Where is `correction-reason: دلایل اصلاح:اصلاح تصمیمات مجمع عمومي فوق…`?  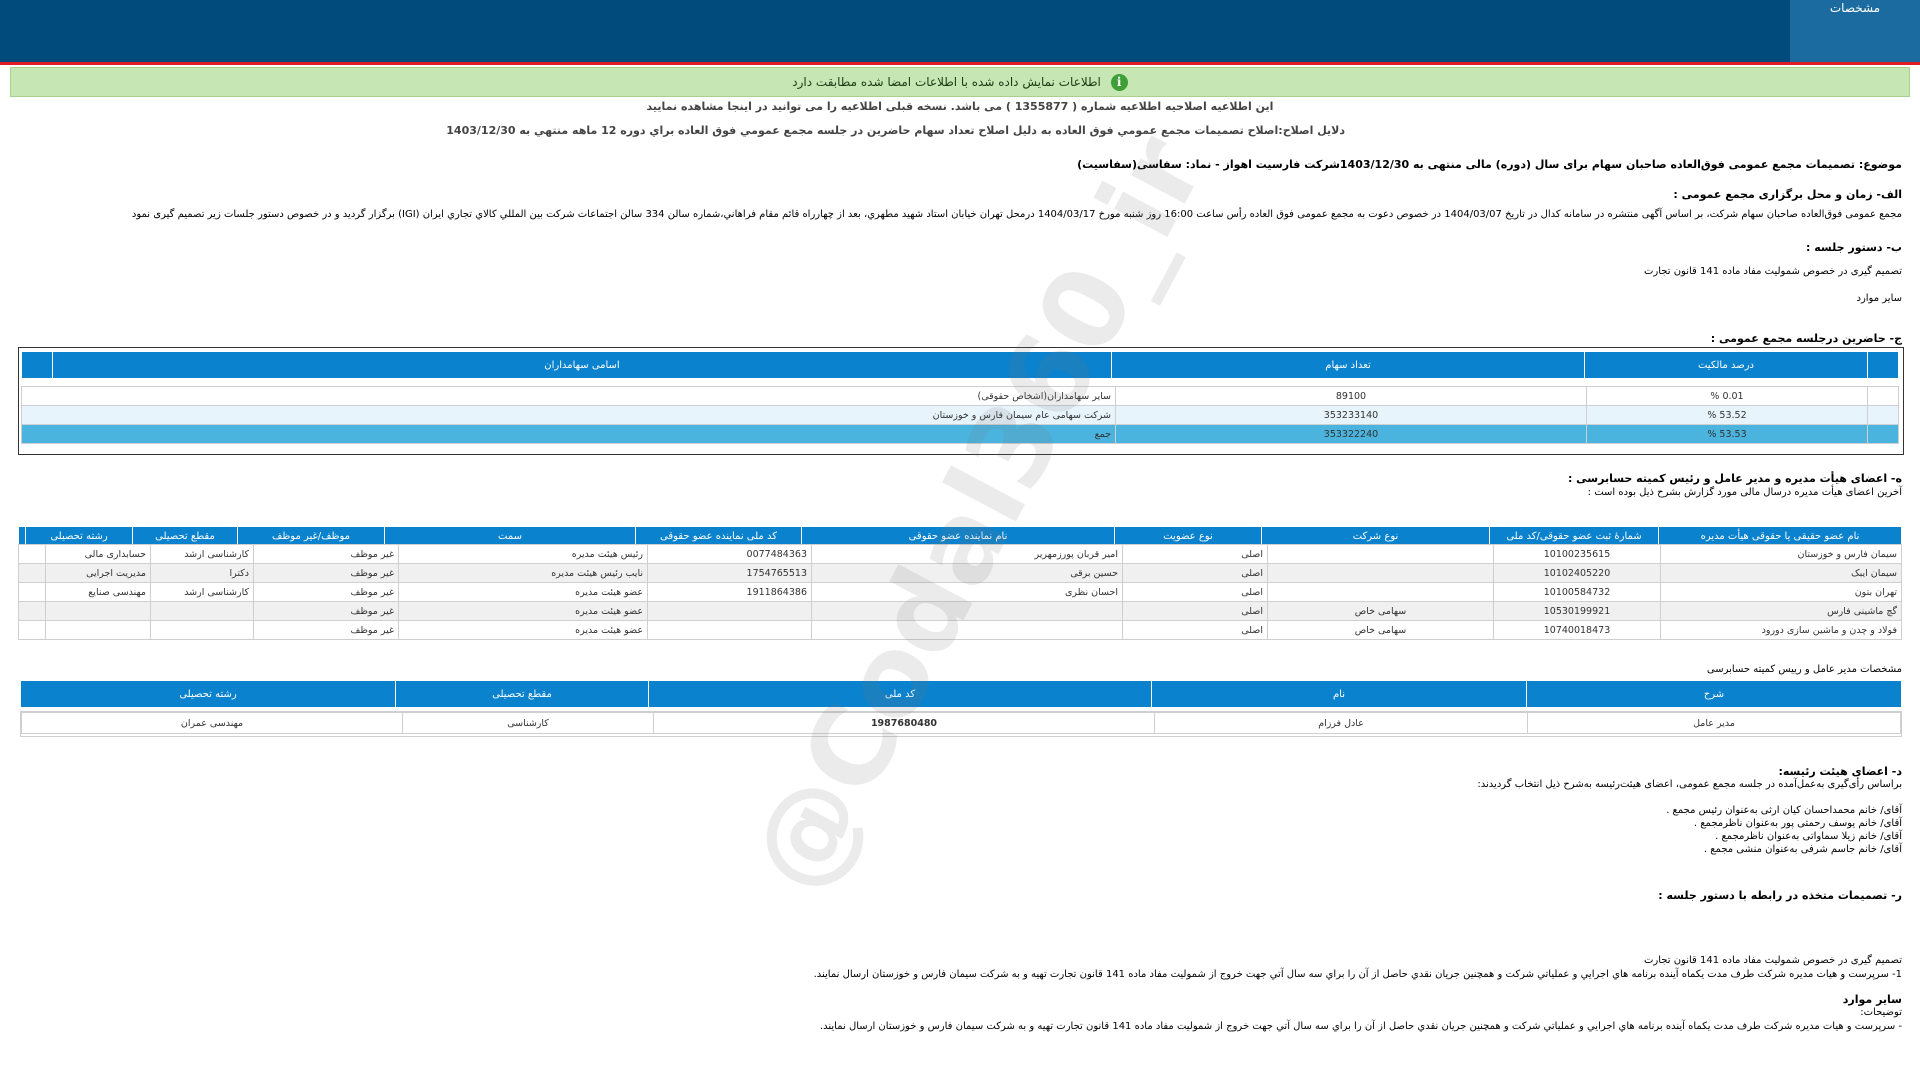
correction-reason: دلایل اصلاح:اصلاح تصمیمات مجمع عمومي فوق… is located at coordinates (895, 130).